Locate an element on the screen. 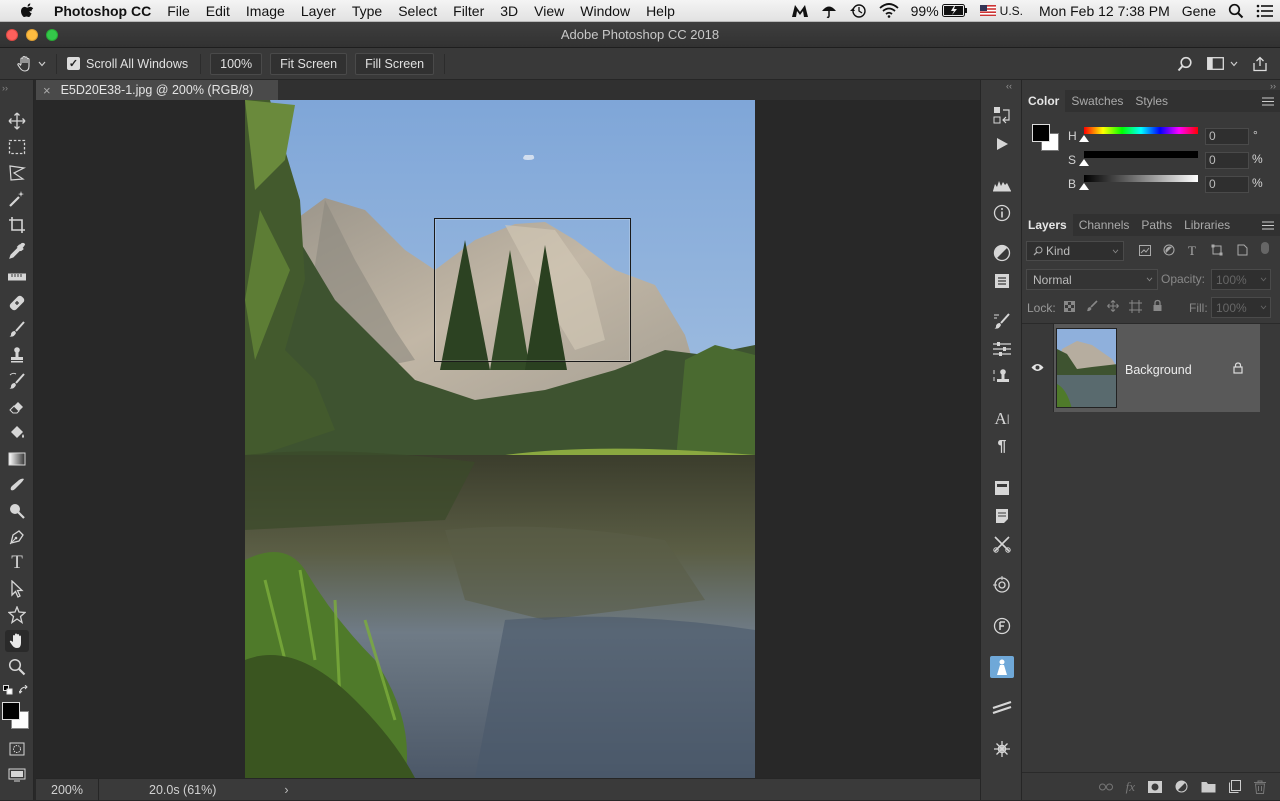  saturation-slider-thumb is located at coordinates (1084, 162).